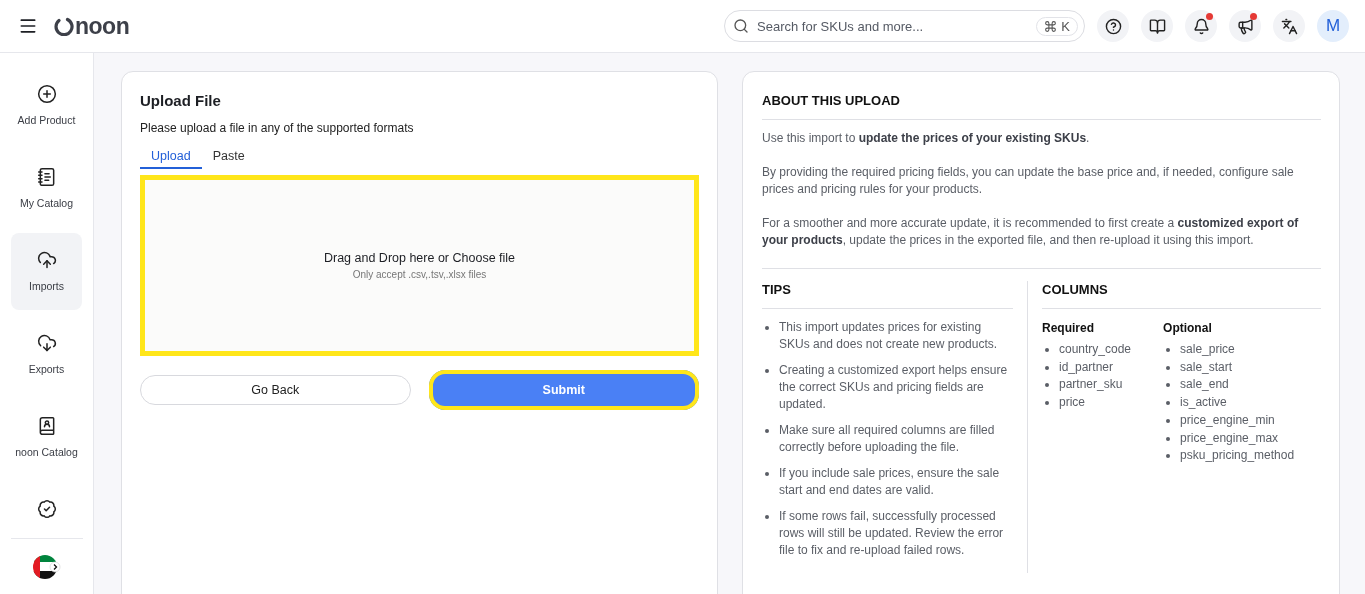 The width and height of the screenshot is (1365, 594). I want to click on sidebar-item: Exports, so click(46, 354).